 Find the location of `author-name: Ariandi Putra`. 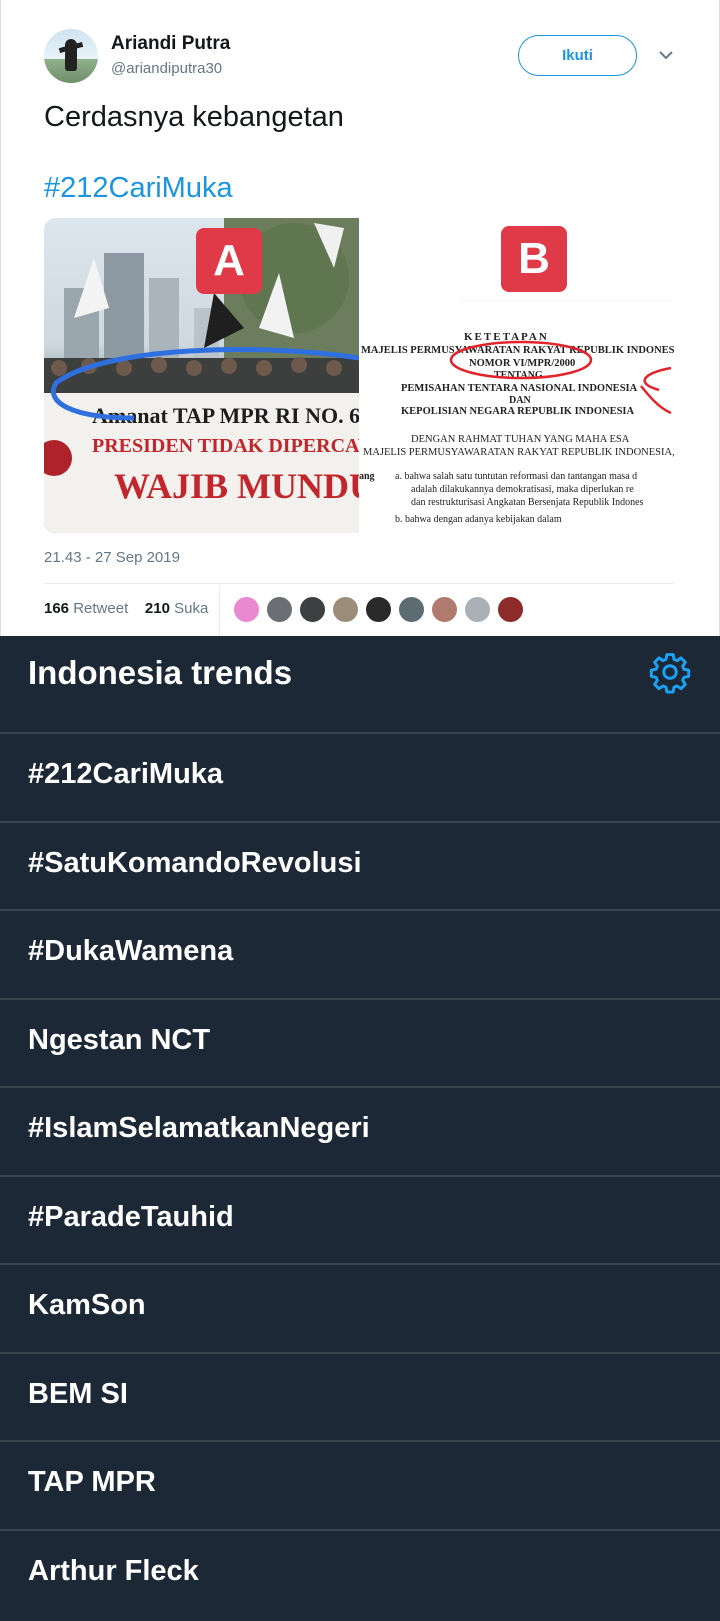

author-name: Ariandi Putra is located at coordinates (170, 44).